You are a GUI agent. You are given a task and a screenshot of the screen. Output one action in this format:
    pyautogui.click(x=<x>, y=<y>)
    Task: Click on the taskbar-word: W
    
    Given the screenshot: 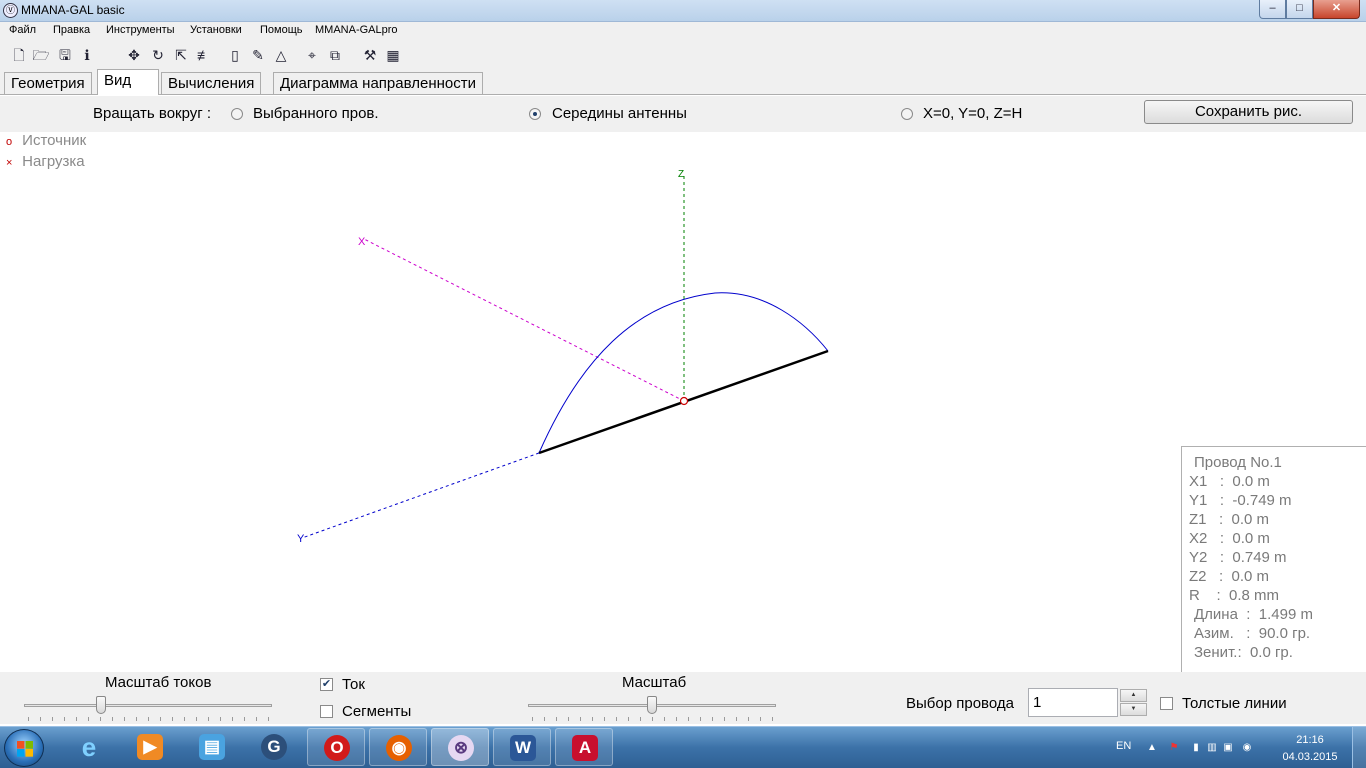 What is the action you would take?
    pyautogui.click(x=522, y=747)
    